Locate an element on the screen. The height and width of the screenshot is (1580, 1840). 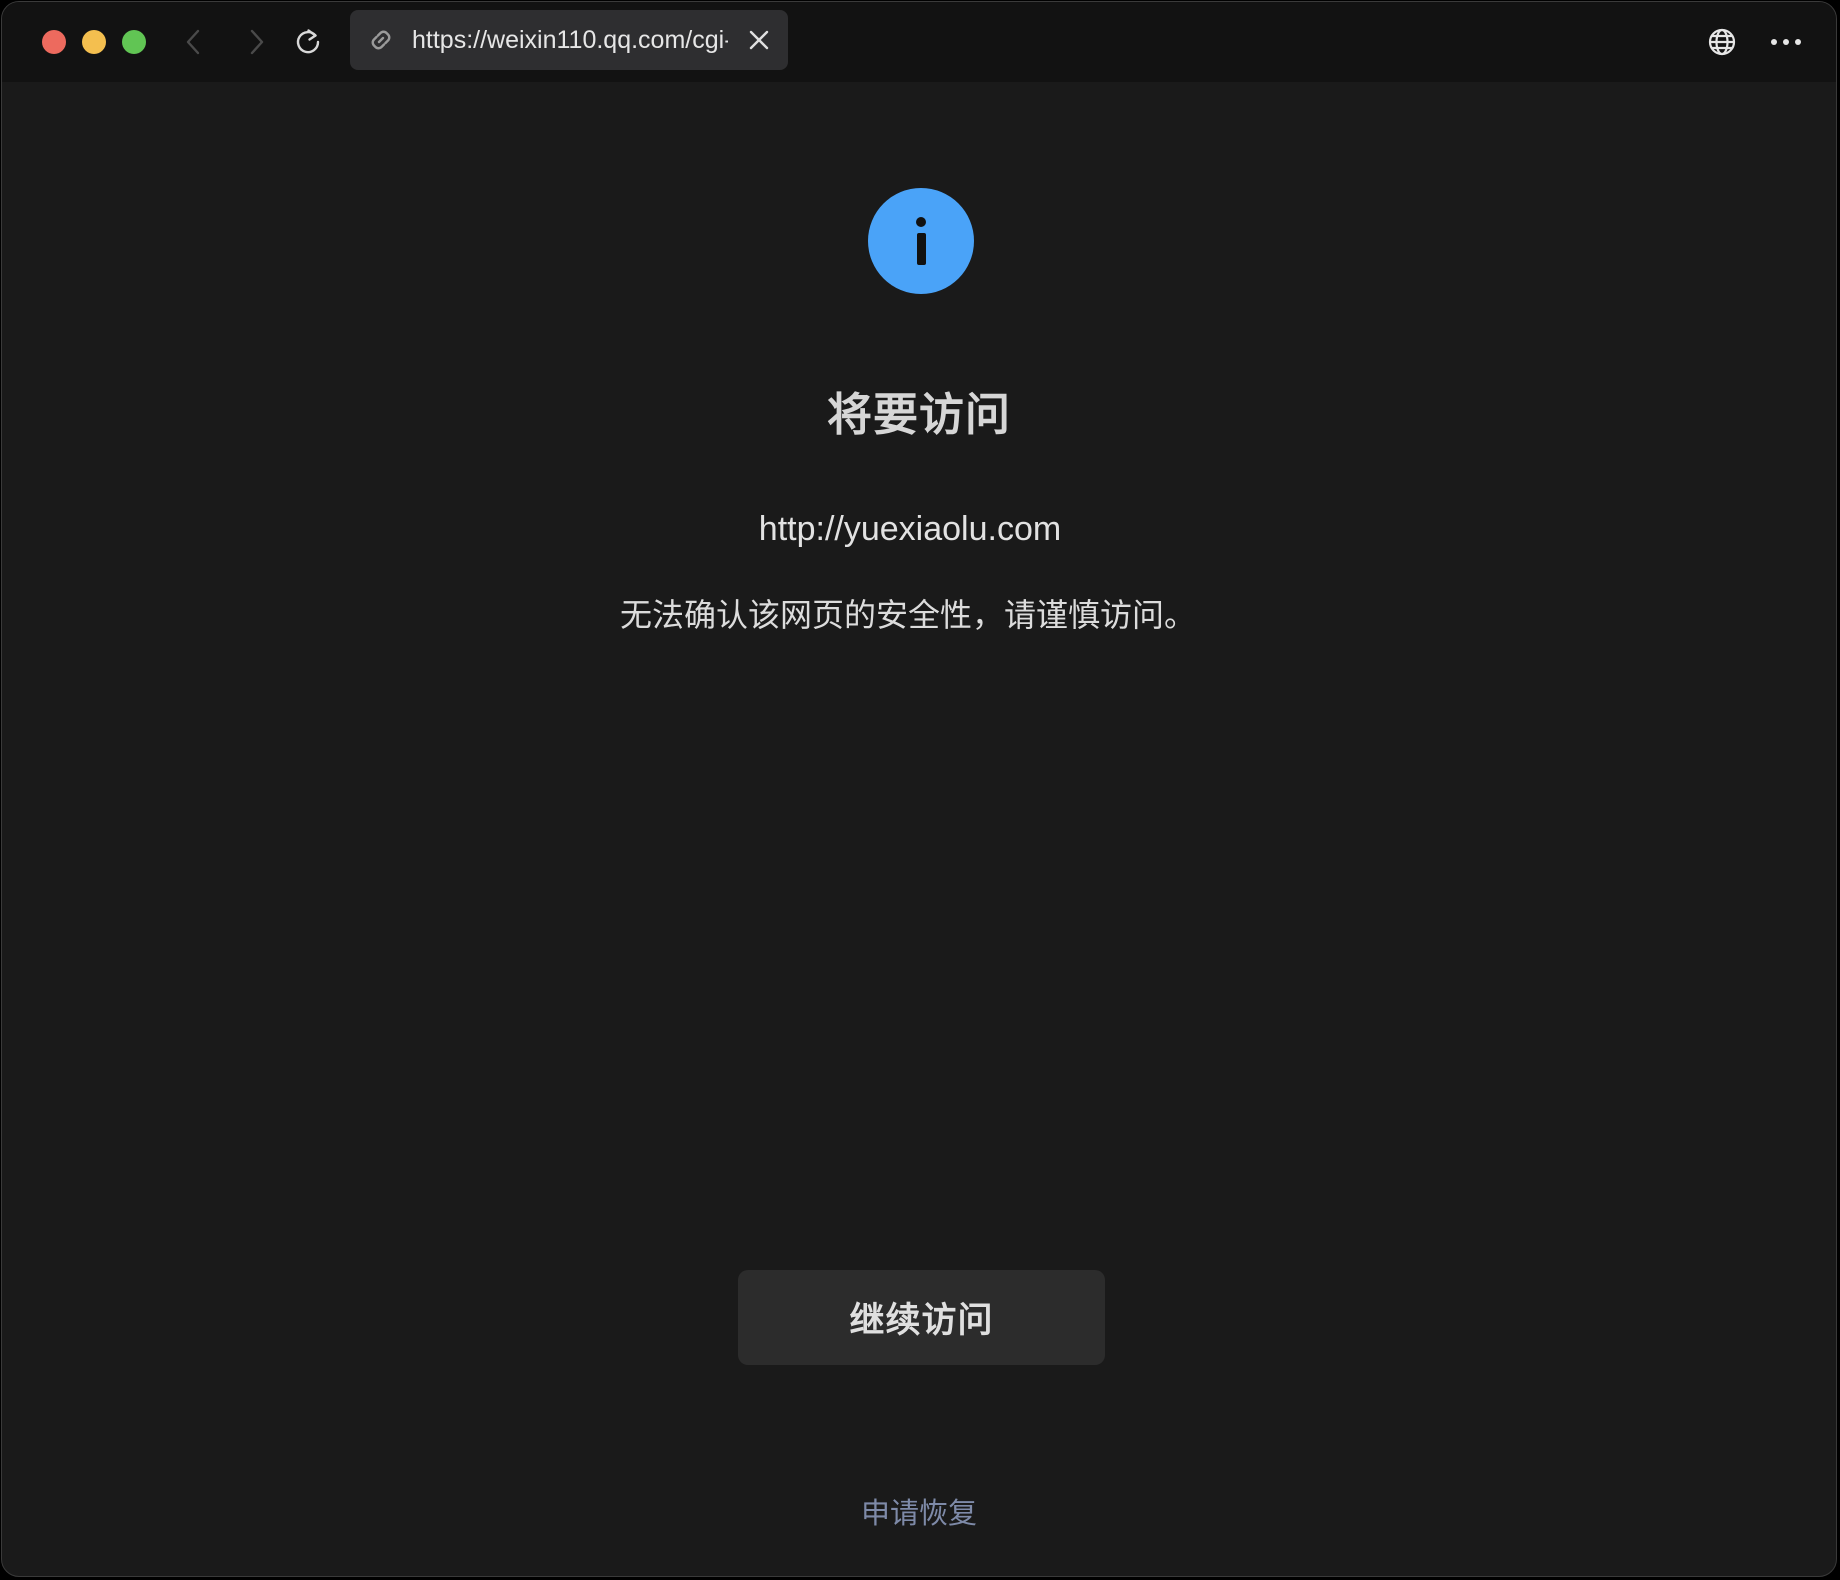
page-title: 将要访问 is located at coordinates (918, 414).